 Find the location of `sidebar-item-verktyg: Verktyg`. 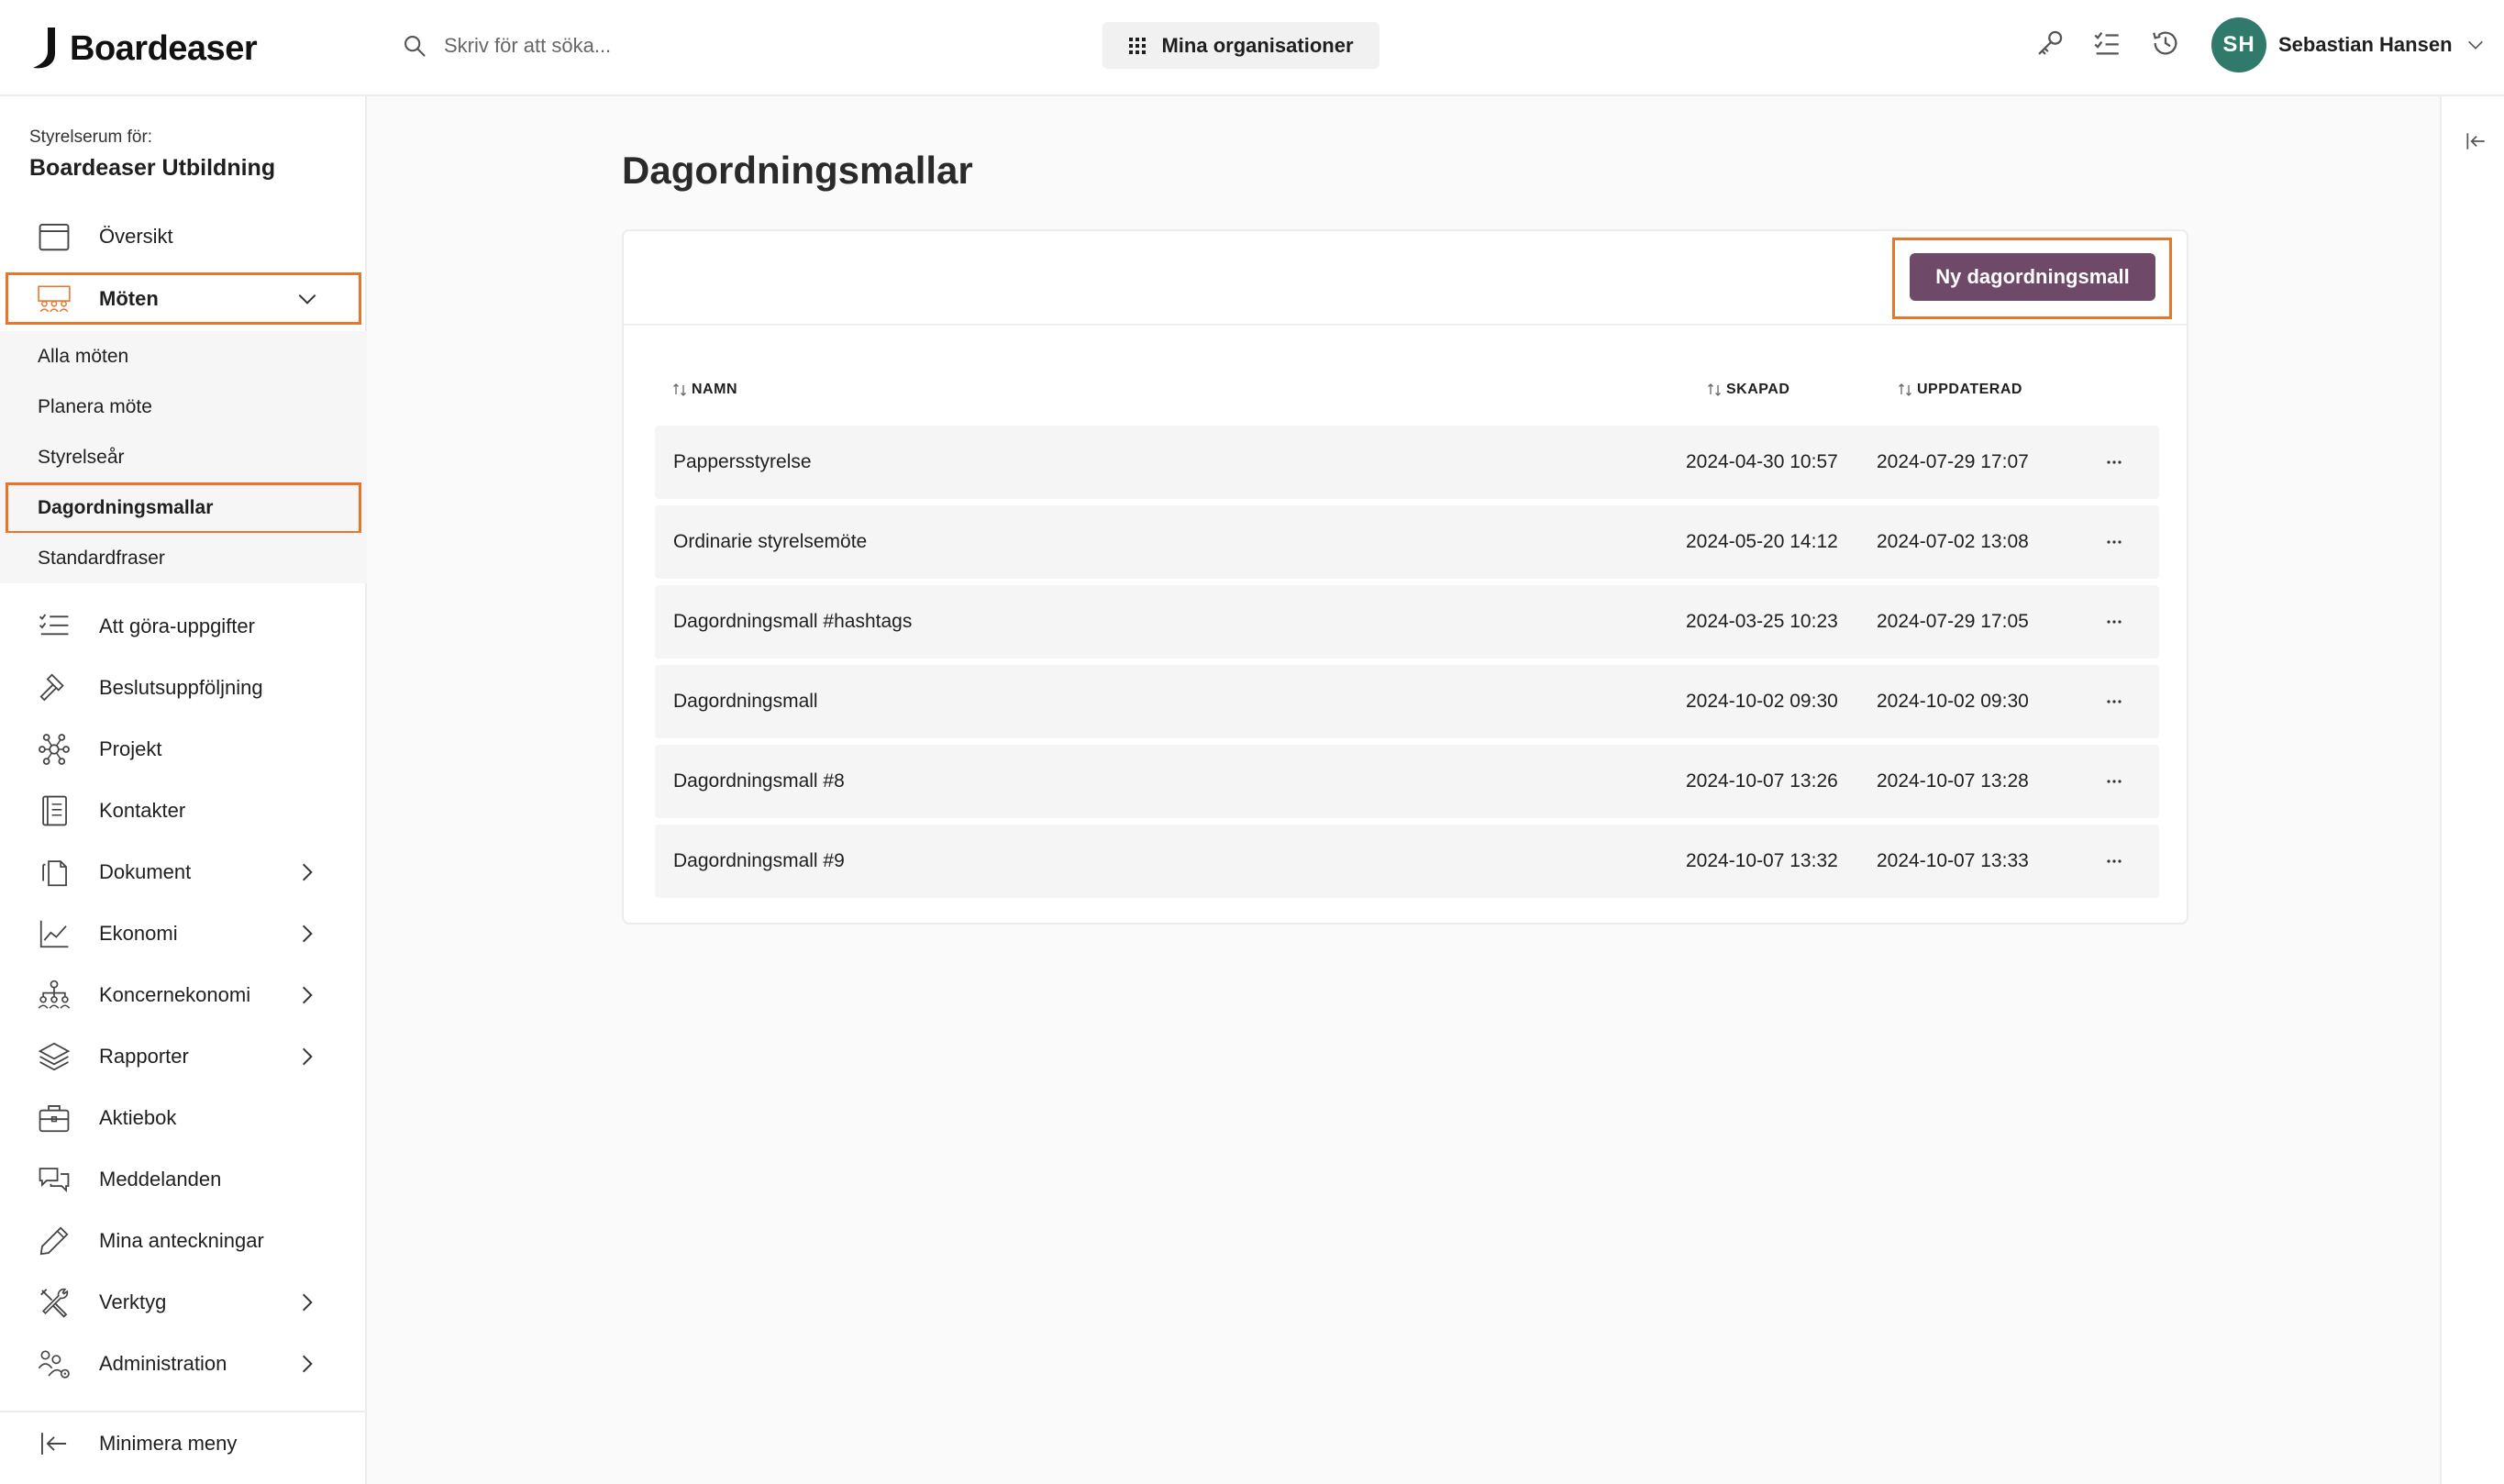

sidebar-item-verktyg: Verktyg is located at coordinates (183, 1302).